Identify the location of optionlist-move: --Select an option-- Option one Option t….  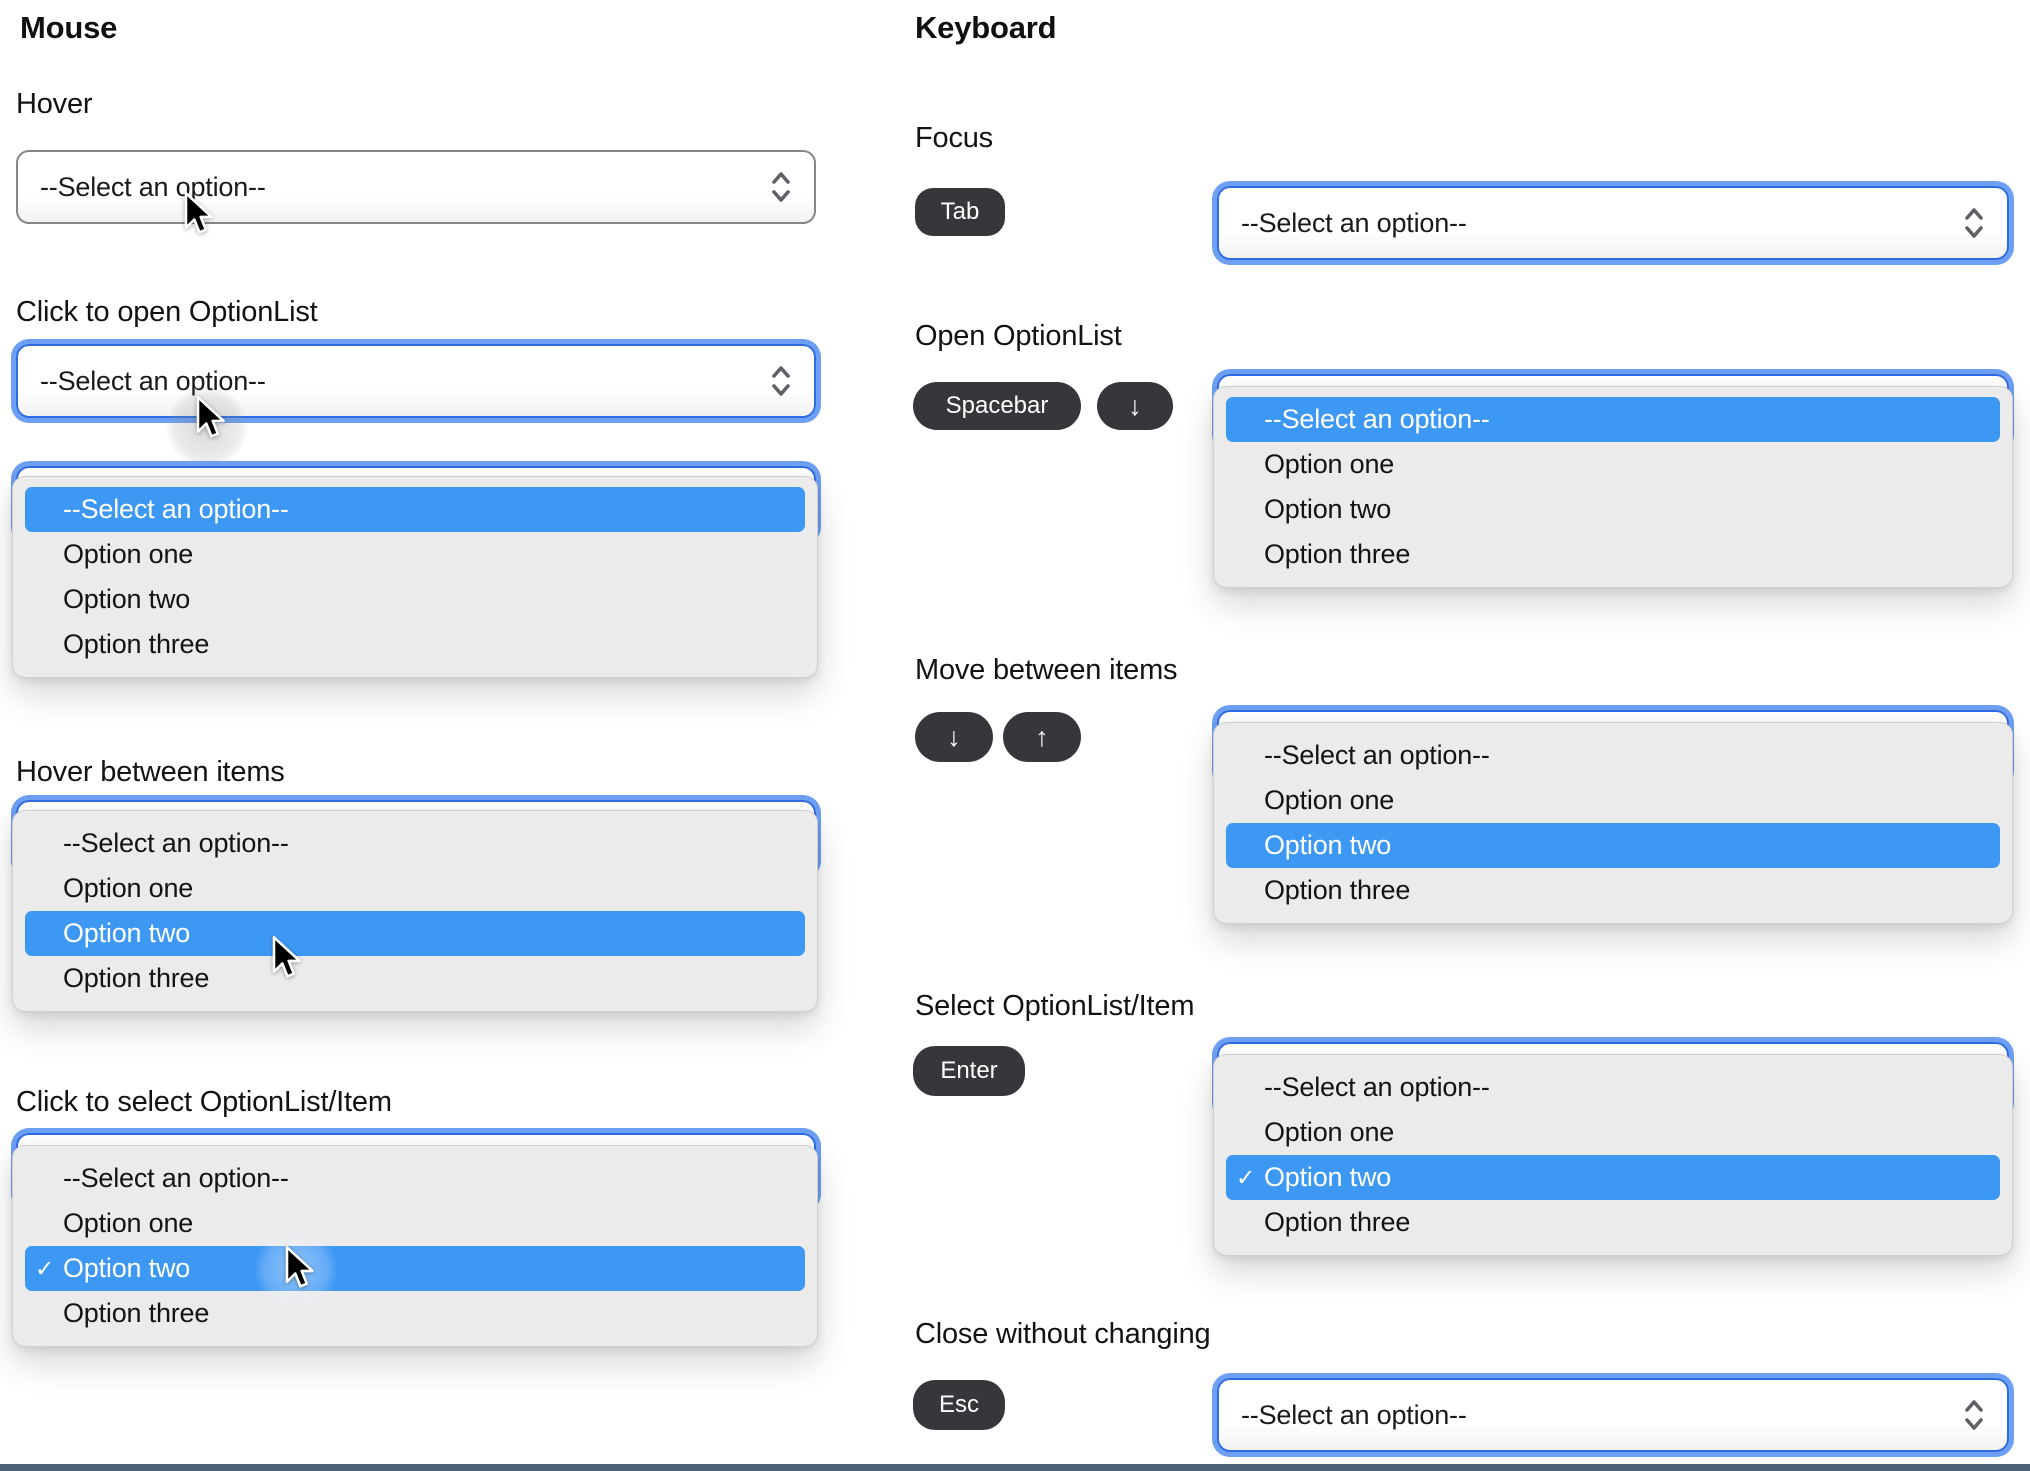
(1613, 823).